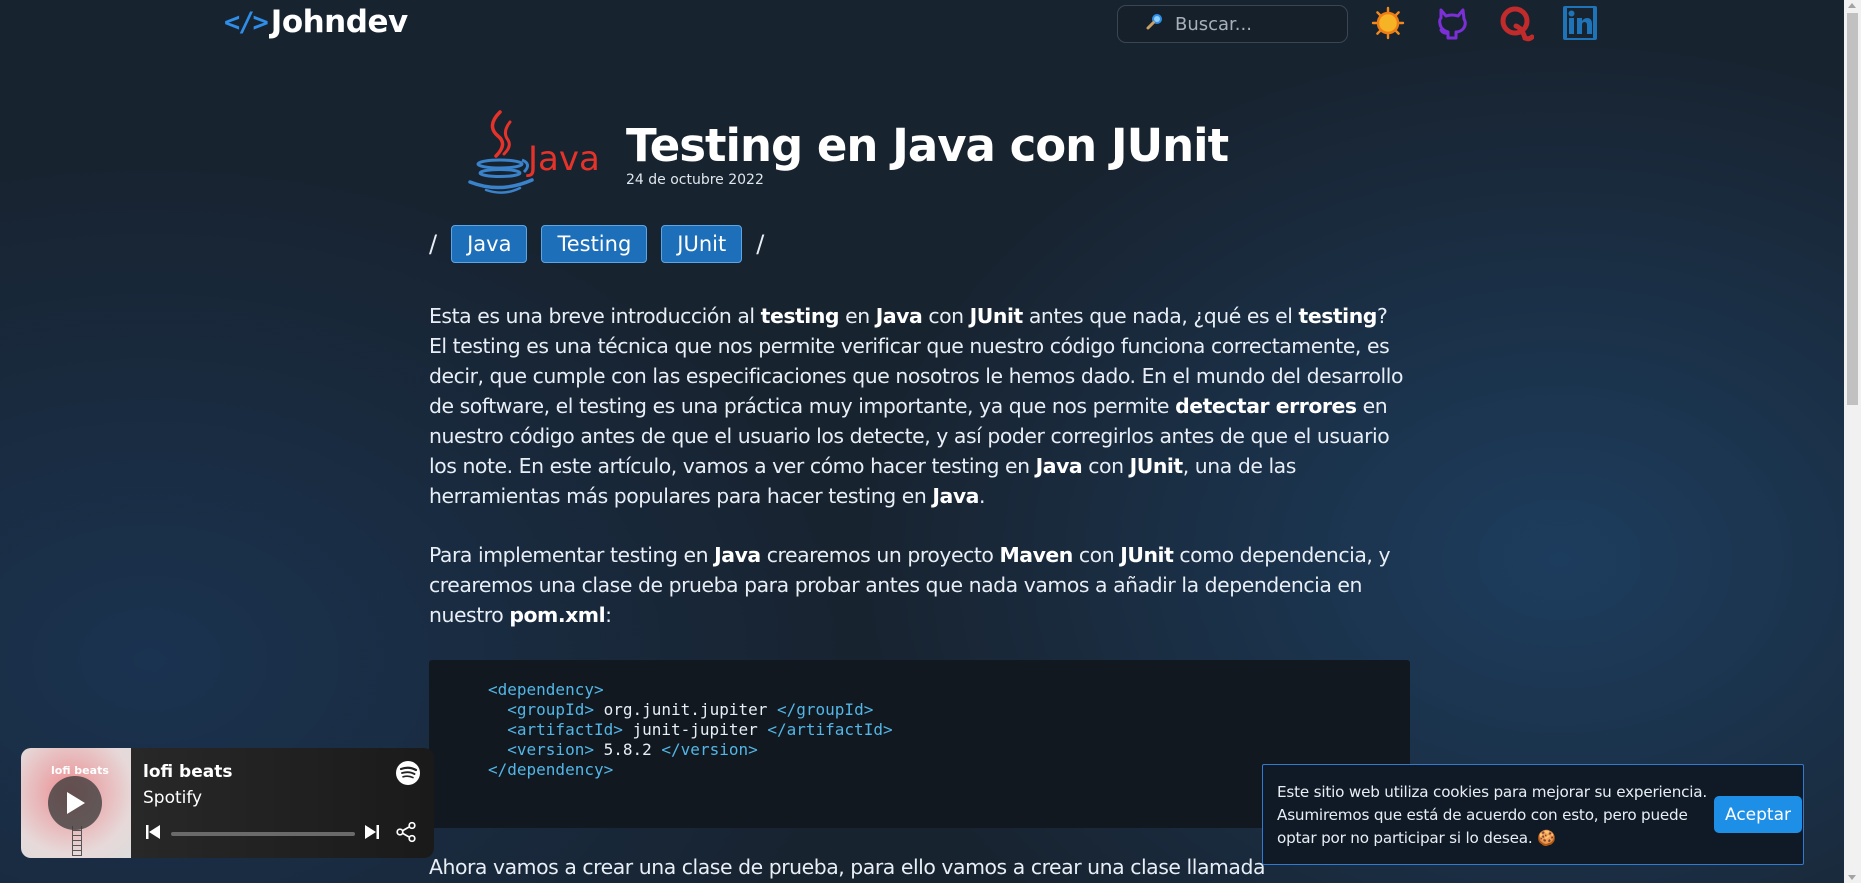 This screenshot has width=1861, height=883. What do you see at coordinates (550, 709) in the screenshot?
I see `xml-tag: <groupId>` at bounding box center [550, 709].